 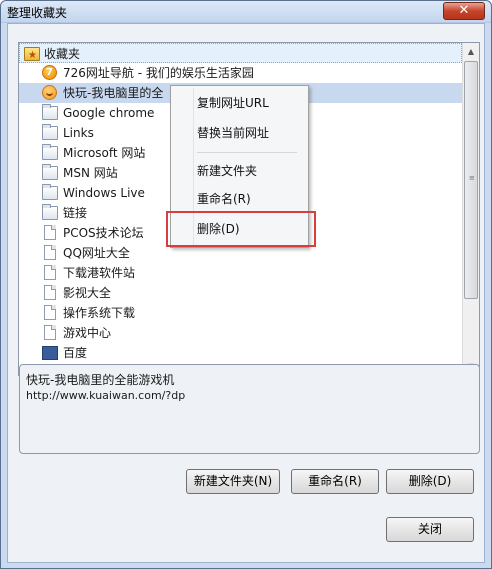 I want to click on scrollbar-thumb: ≡, so click(x=471, y=180).